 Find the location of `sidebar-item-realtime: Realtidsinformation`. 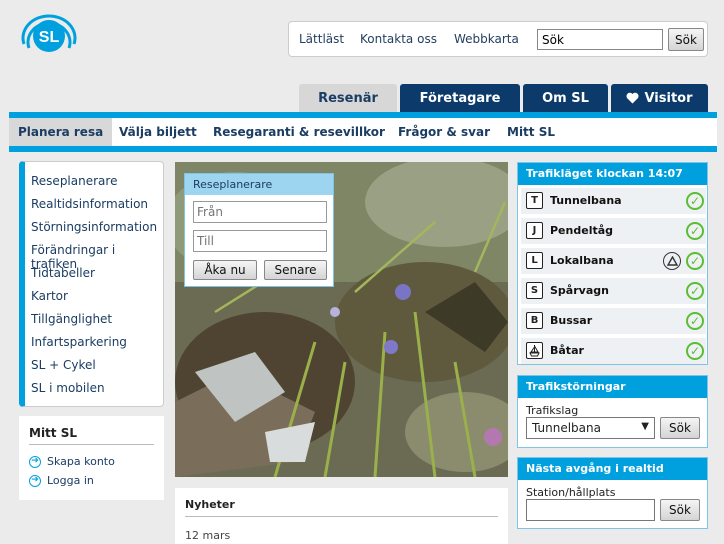

sidebar-item-realtime: Realtidsinformation is located at coordinates (89, 204).